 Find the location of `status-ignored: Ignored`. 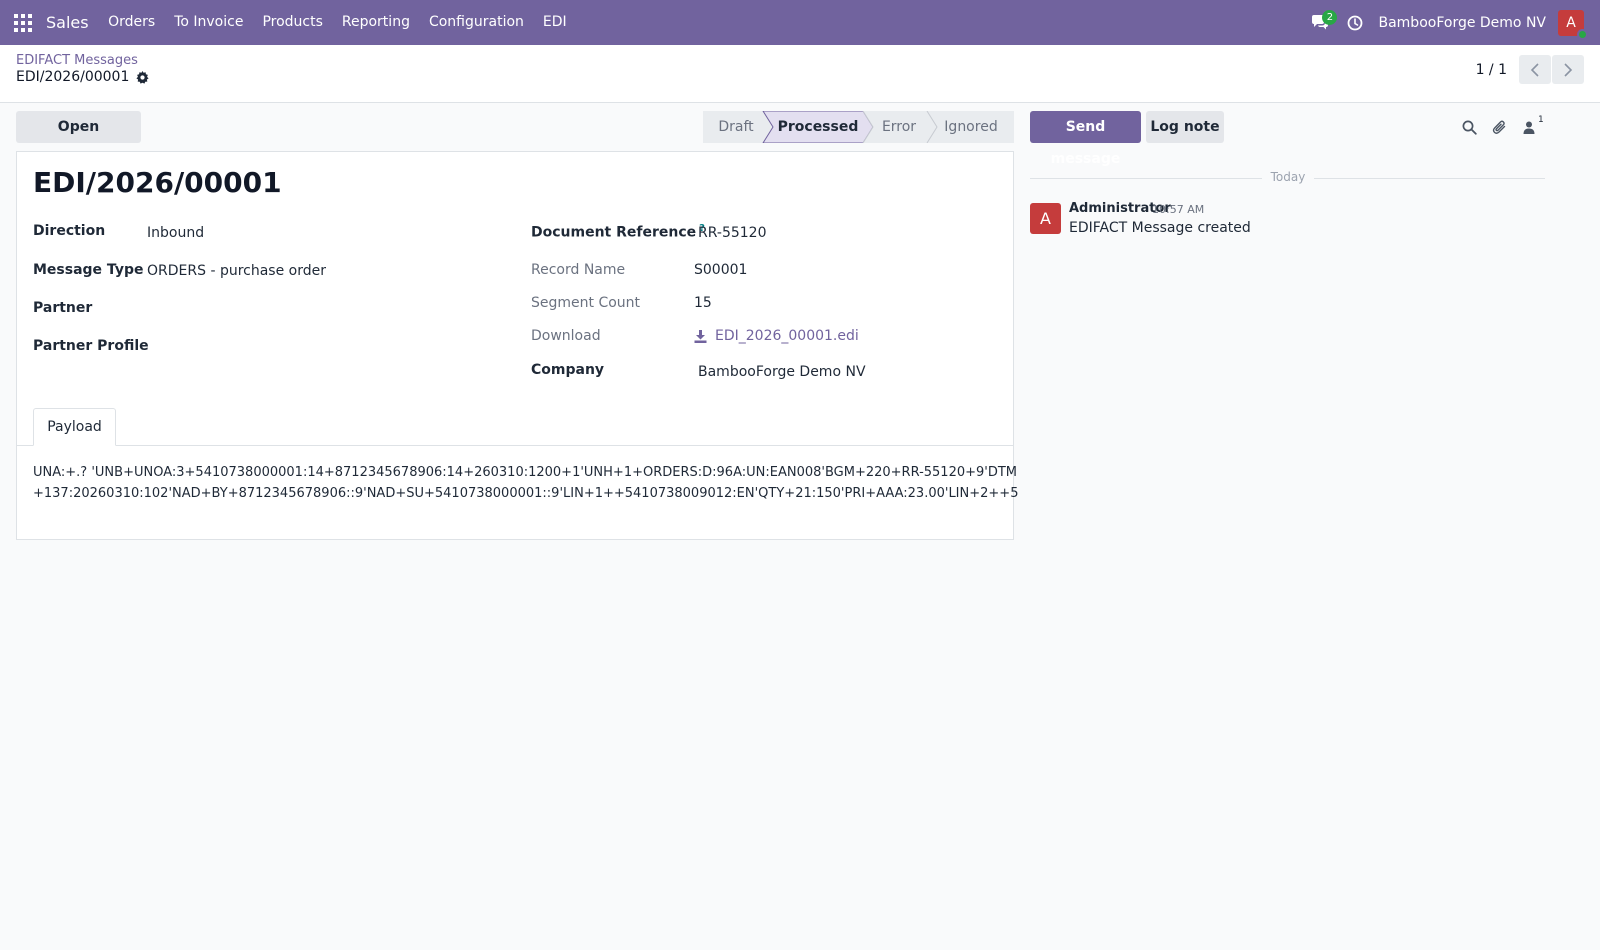

status-ignored: Ignored is located at coordinates (971, 127).